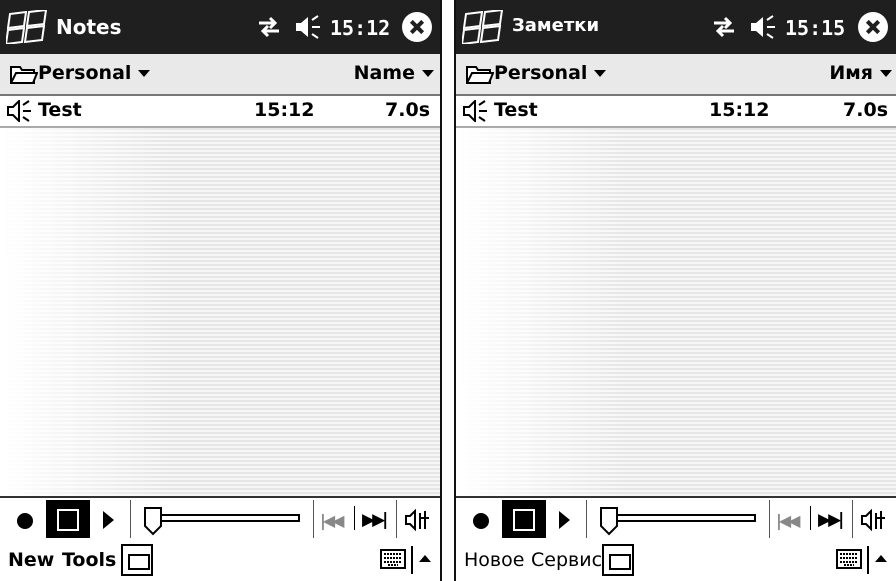  What do you see at coordinates (494, 560) in the screenshot?
I see `new-menu: Новое` at bounding box center [494, 560].